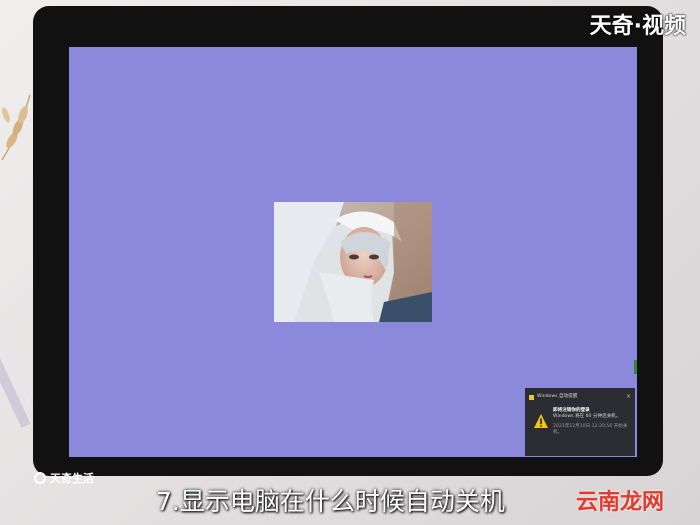 This screenshot has width=700, height=525. What do you see at coordinates (590, 429) in the screenshot?
I see `notification-time: 2021年12月10日 12:20:56 开始关机。` at bounding box center [590, 429].